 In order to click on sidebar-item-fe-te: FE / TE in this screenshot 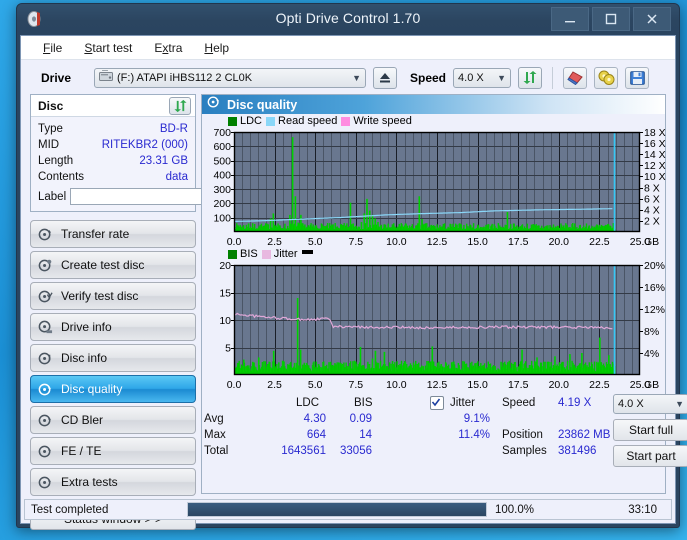, I will do `click(113, 451)`.